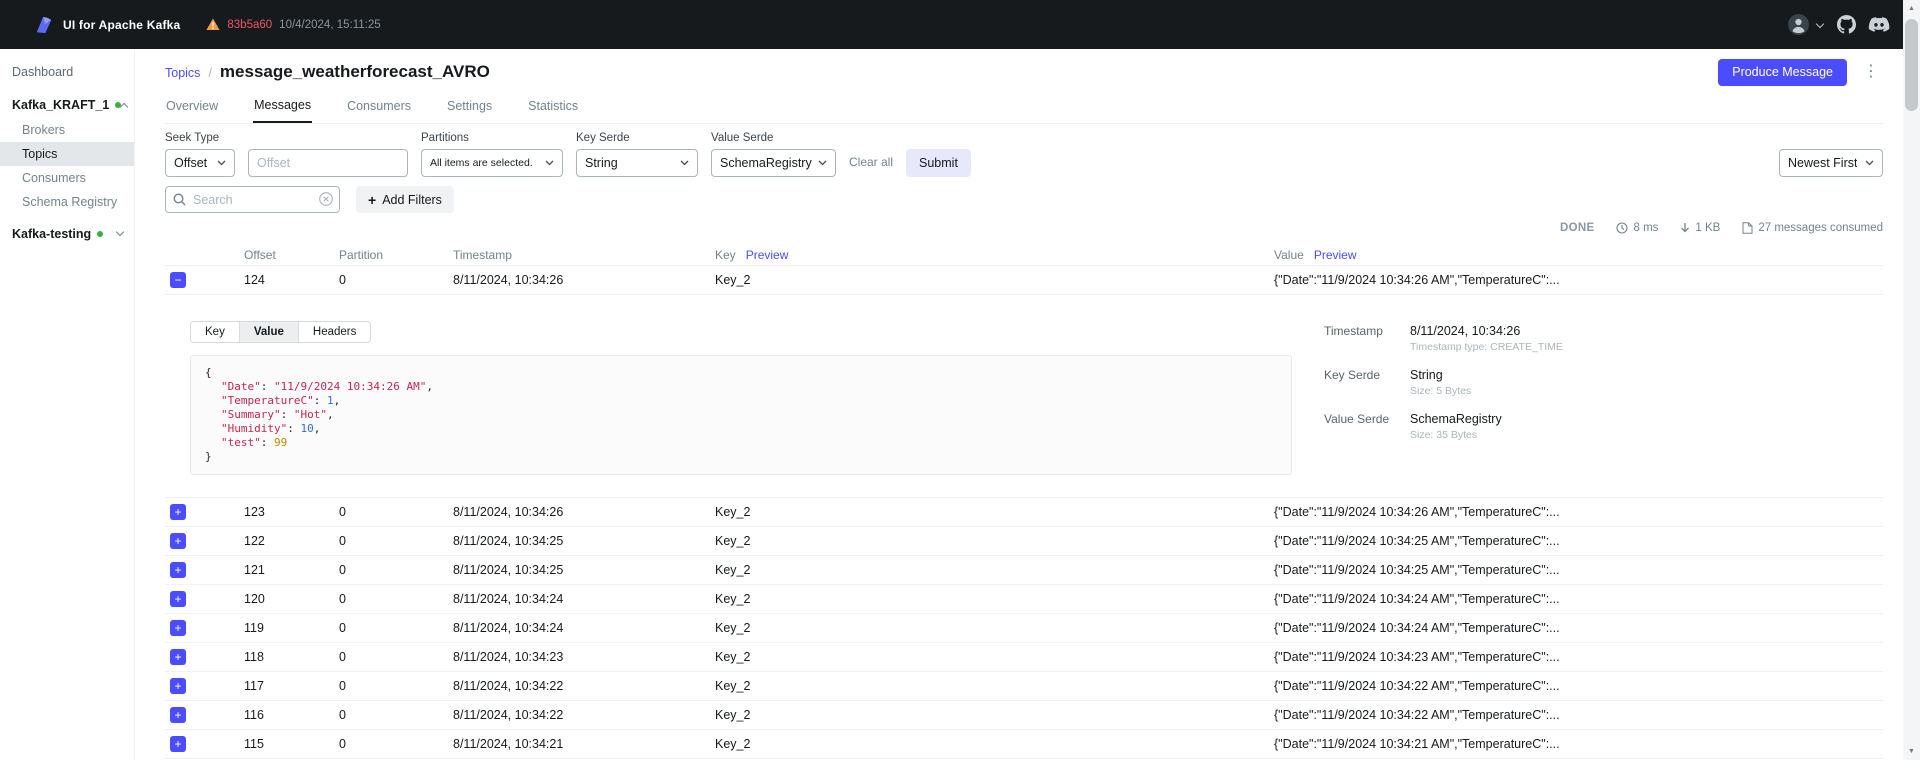  What do you see at coordinates (334, 332) in the screenshot?
I see `message-tab-headers: Headers` at bounding box center [334, 332].